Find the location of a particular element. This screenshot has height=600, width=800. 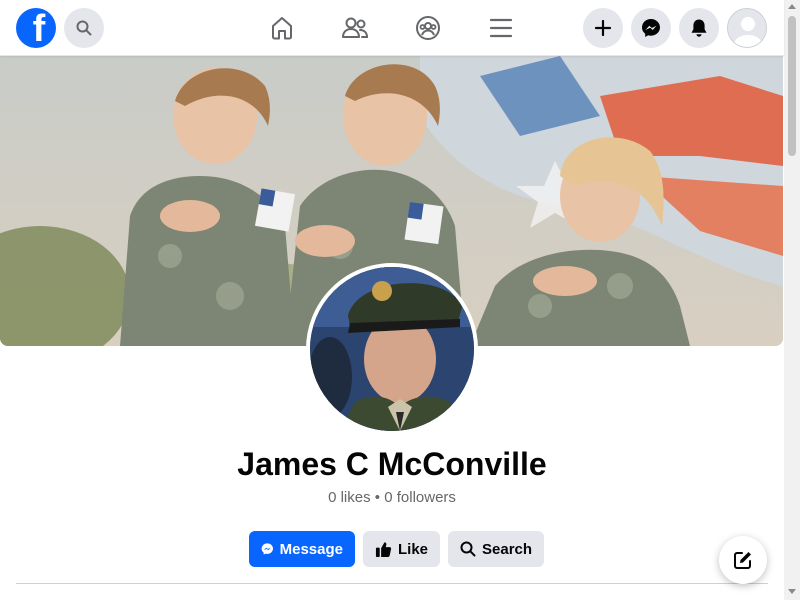

nav-friends is located at coordinates (355, 28).